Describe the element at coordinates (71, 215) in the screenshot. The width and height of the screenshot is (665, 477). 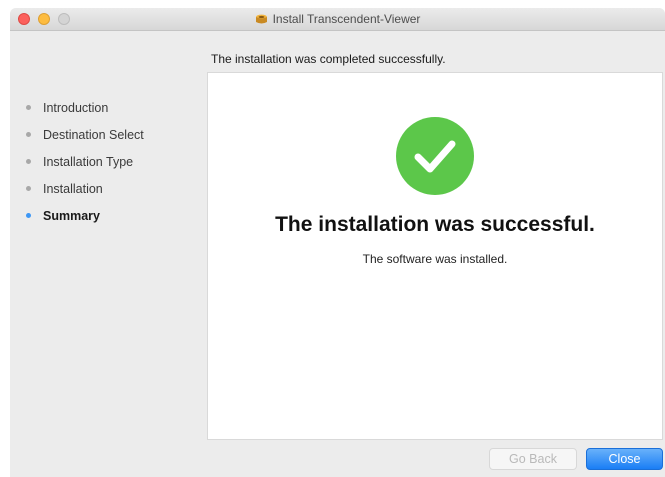
I see `sidebar-item-label: Summary` at that location.